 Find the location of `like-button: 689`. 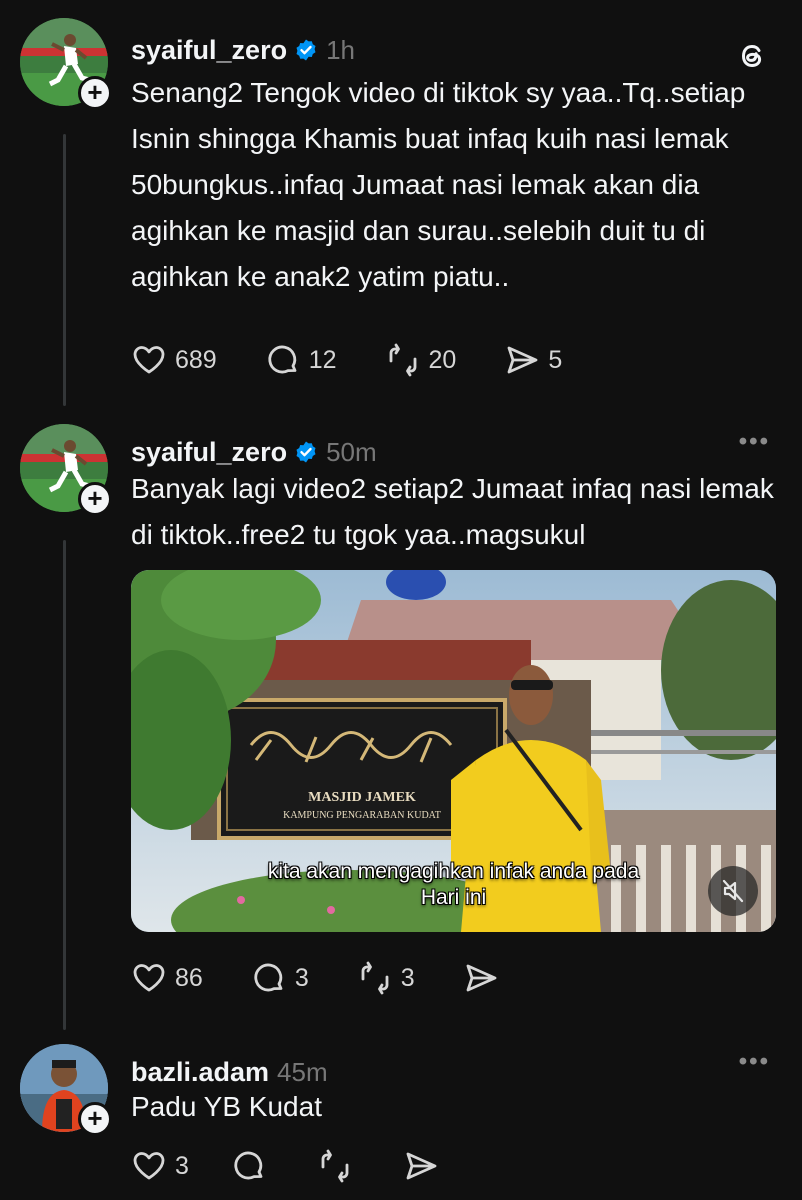

like-button: 689 is located at coordinates (174, 360).